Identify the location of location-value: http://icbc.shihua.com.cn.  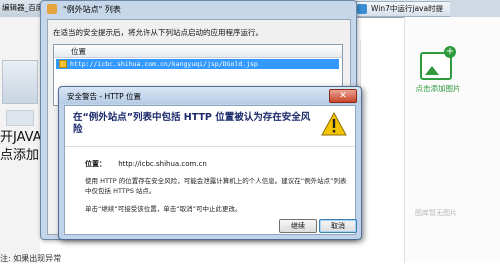
(162, 164).